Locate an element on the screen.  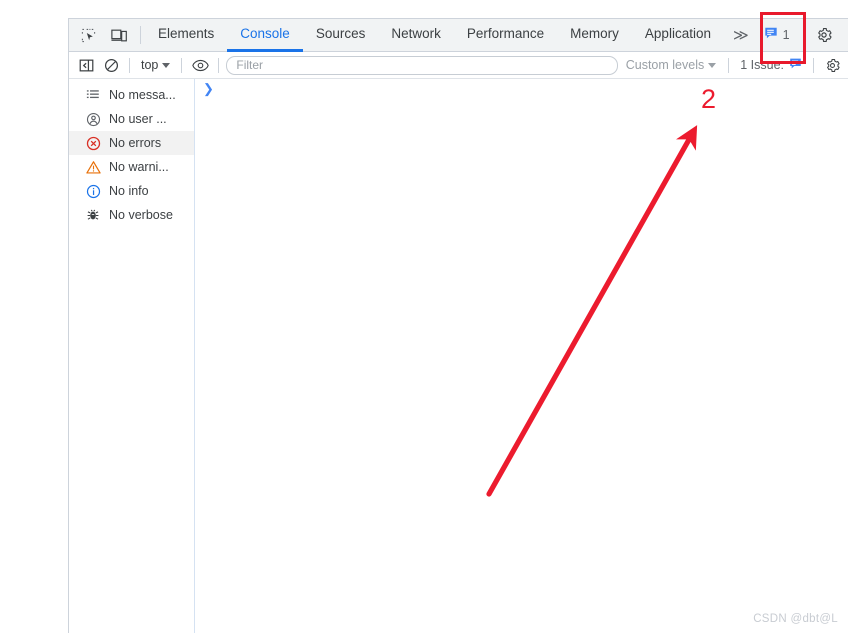
tab-memory: Memory is located at coordinates (594, 35).